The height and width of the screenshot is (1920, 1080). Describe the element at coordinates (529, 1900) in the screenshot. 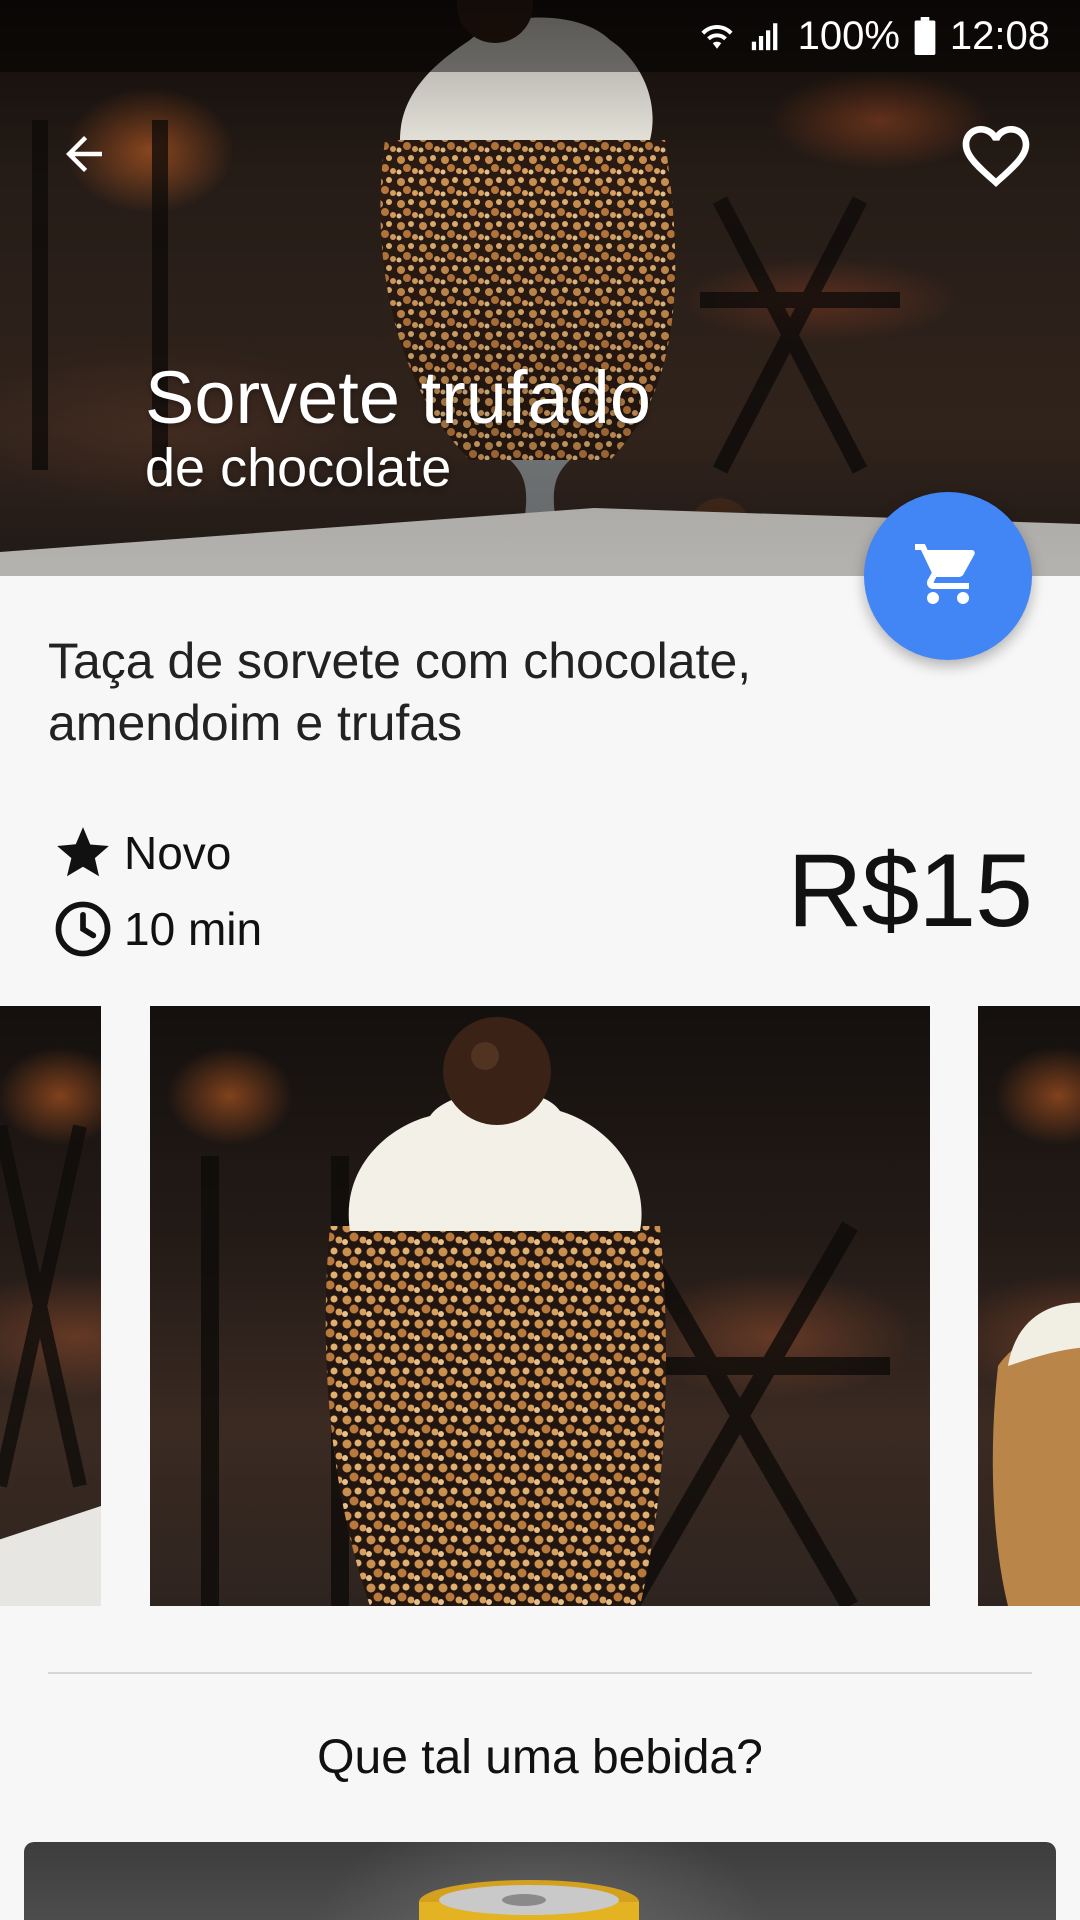

I see `drink-card-photo` at that location.